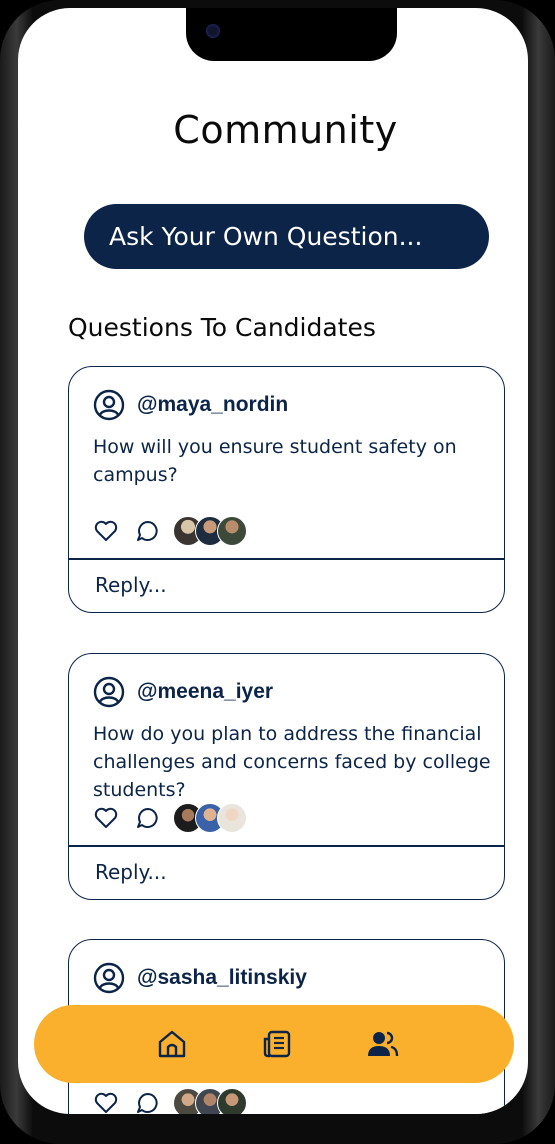 The image size is (555, 1144). What do you see at coordinates (212, 405) in the screenshot?
I see `username: @maya_nordin` at bounding box center [212, 405].